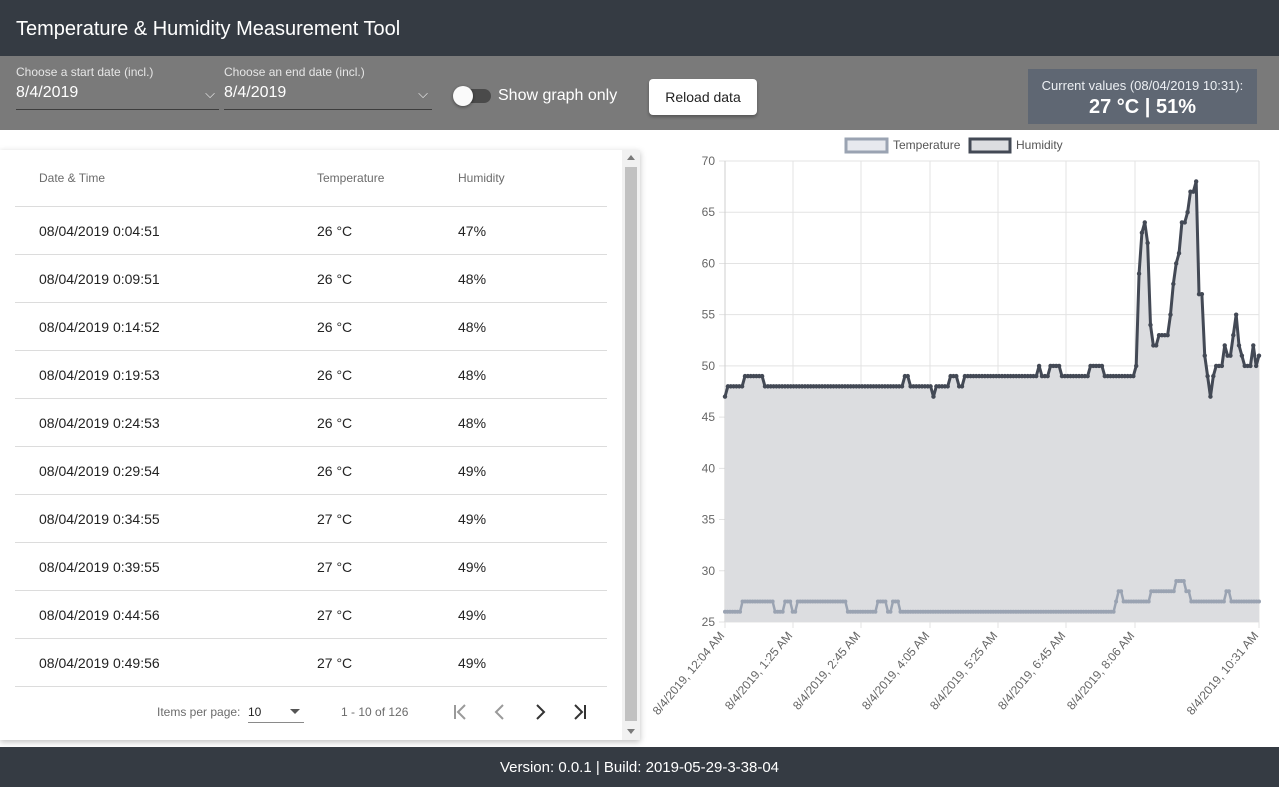  I want to click on y-tick-label: 70, so click(709, 161).